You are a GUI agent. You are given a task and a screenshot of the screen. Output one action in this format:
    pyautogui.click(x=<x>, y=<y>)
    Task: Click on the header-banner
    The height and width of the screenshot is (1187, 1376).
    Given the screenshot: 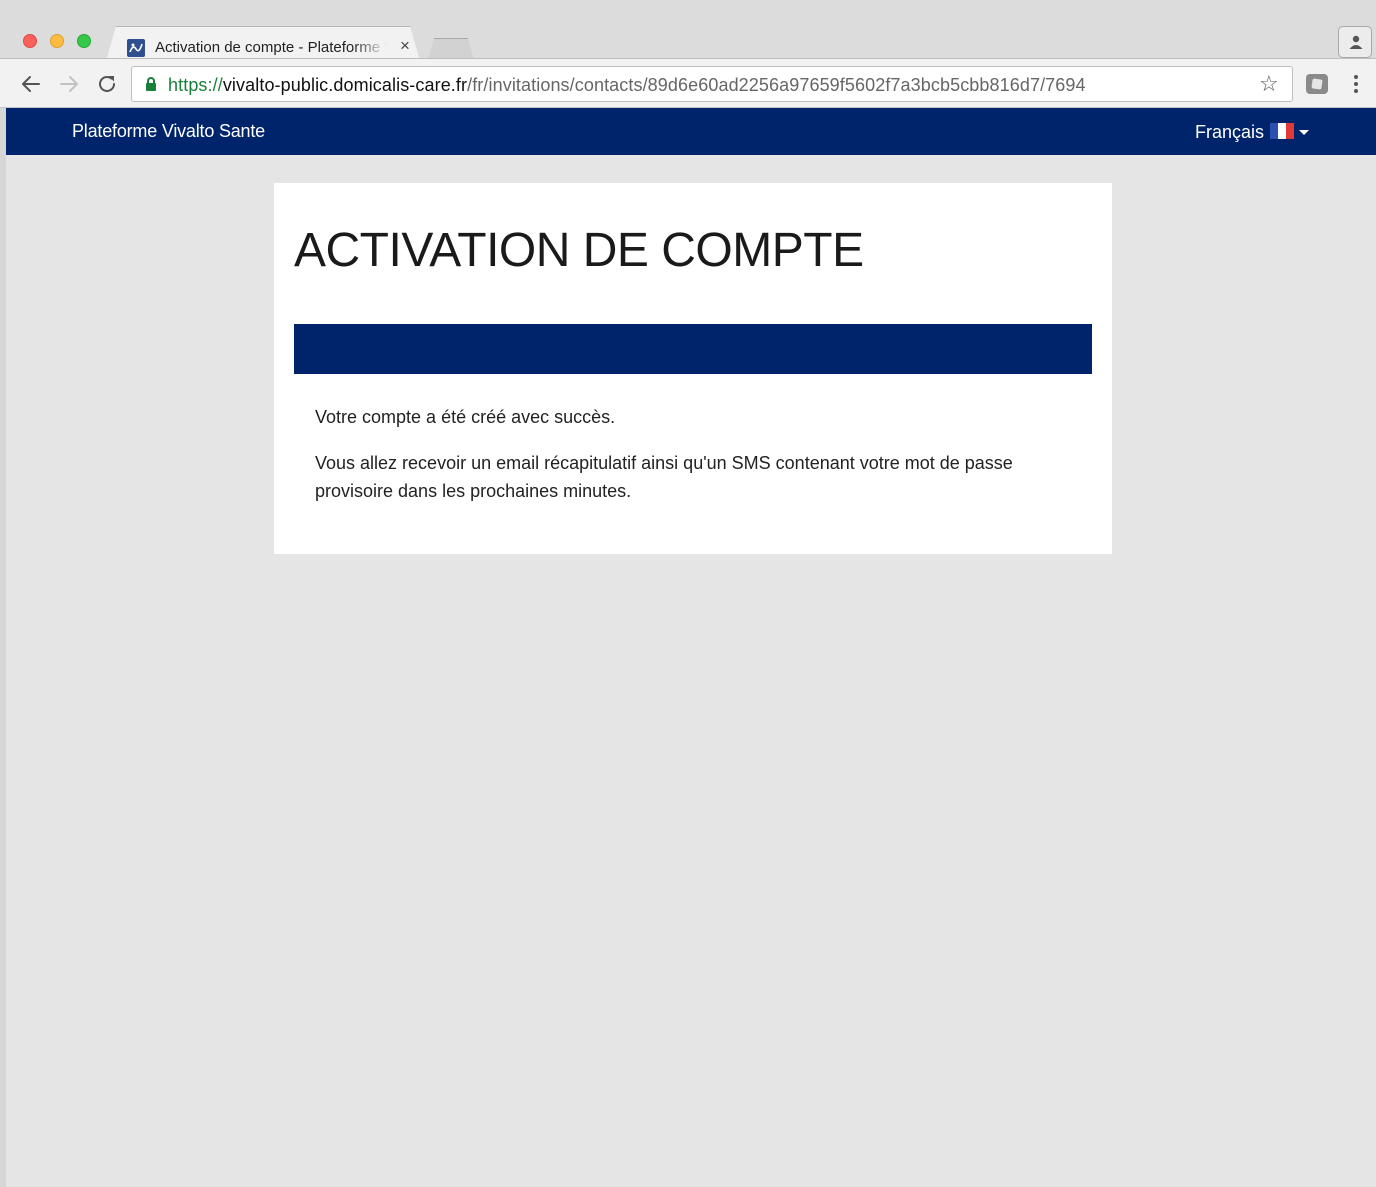 What is the action you would take?
    pyautogui.click(x=693, y=349)
    